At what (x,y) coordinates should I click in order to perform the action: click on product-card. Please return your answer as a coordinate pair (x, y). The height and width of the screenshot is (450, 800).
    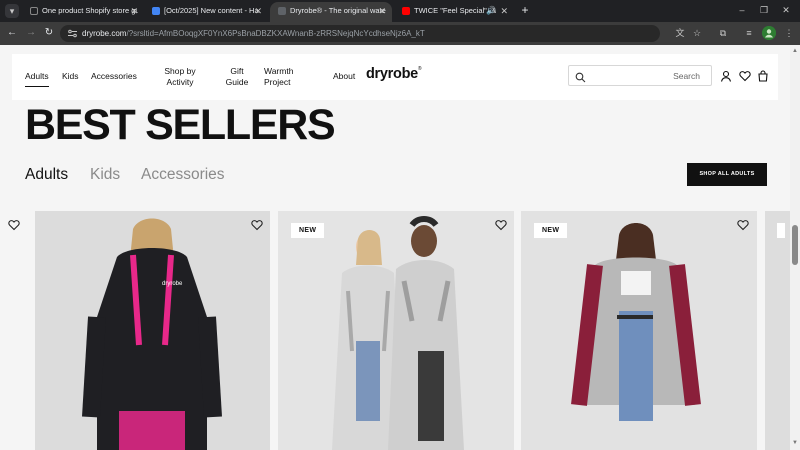
    Looking at the image, I should click on (777, 330).